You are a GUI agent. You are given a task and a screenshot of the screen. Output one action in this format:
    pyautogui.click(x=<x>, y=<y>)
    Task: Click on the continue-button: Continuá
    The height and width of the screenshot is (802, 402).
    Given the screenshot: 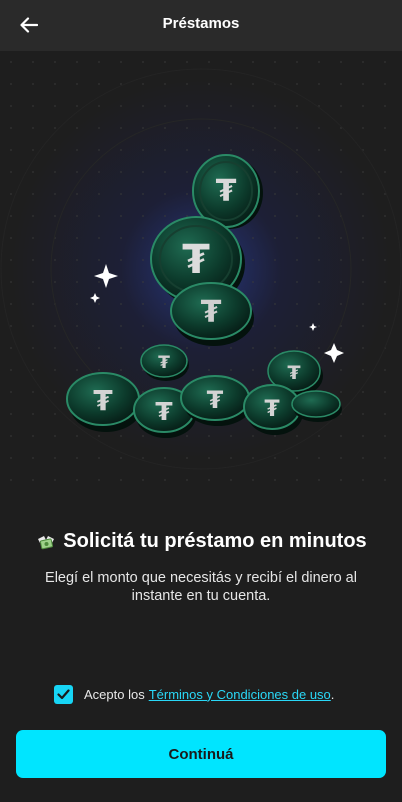 What is the action you would take?
    pyautogui.click(x=201, y=754)
    